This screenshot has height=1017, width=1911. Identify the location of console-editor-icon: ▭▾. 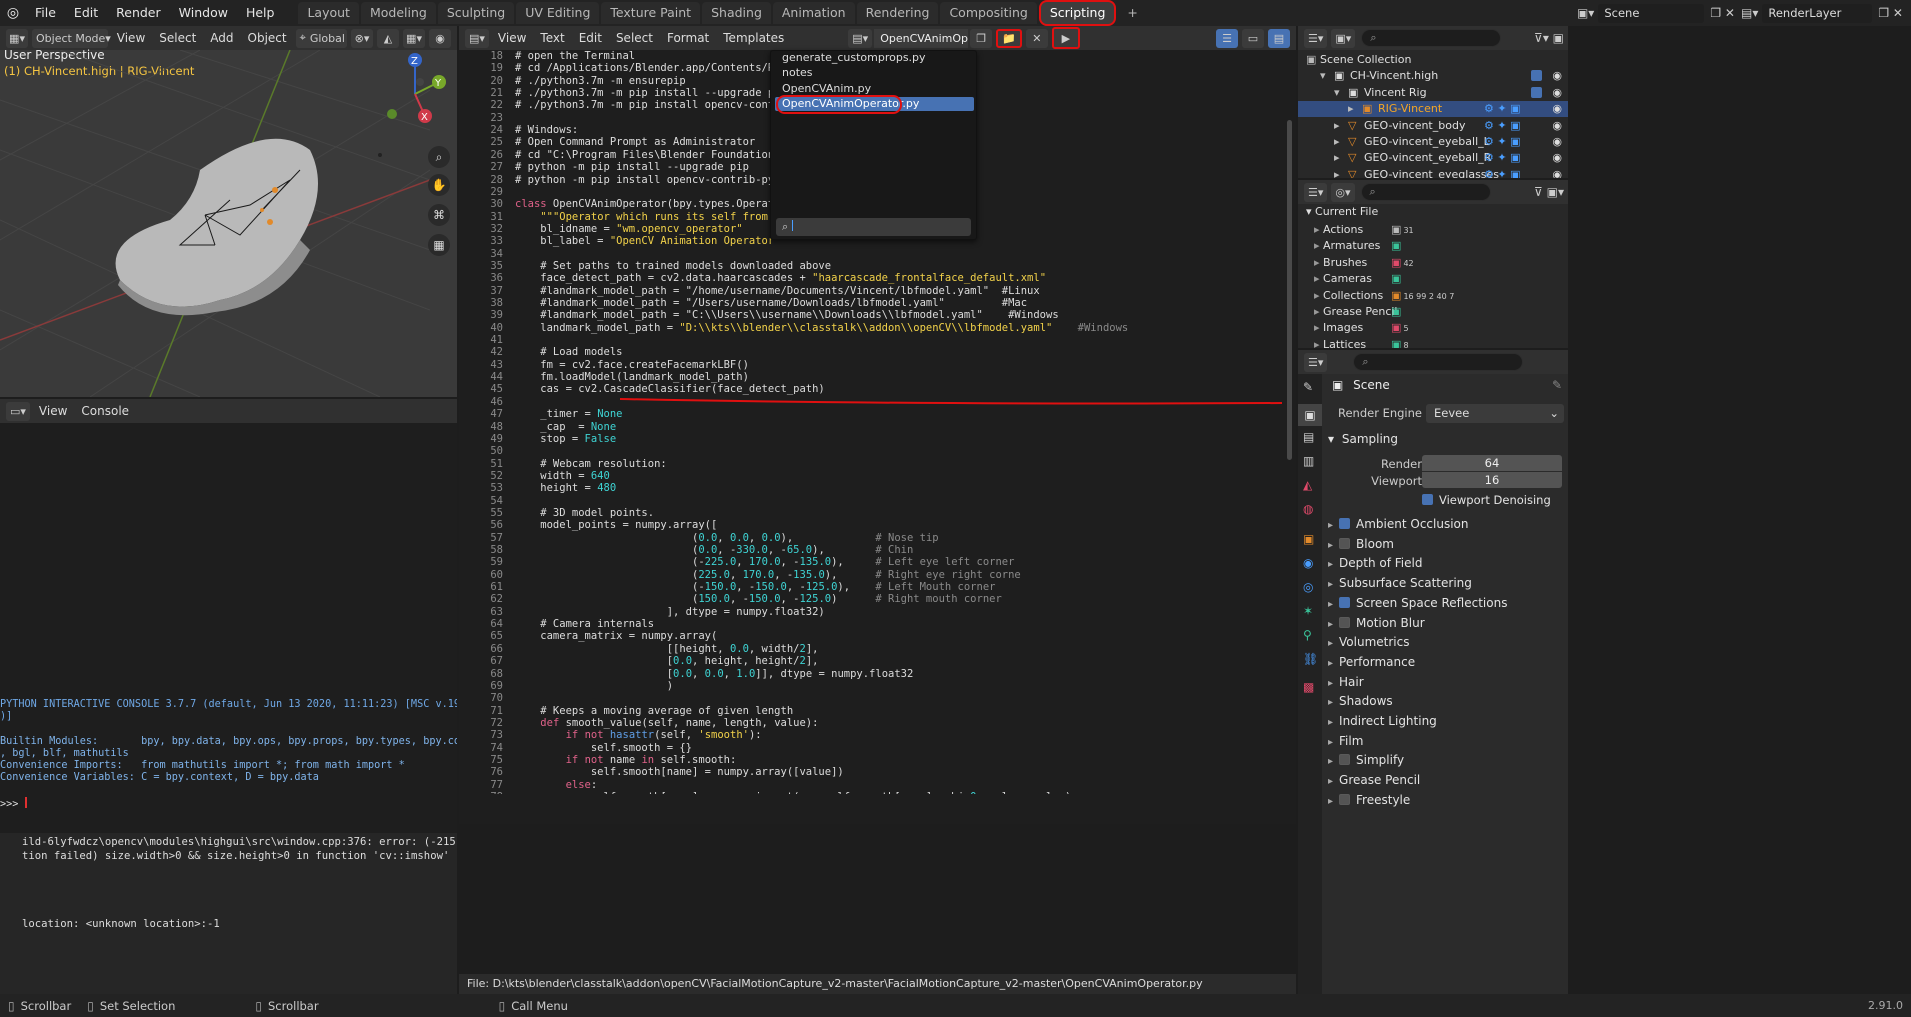
(18, 411).